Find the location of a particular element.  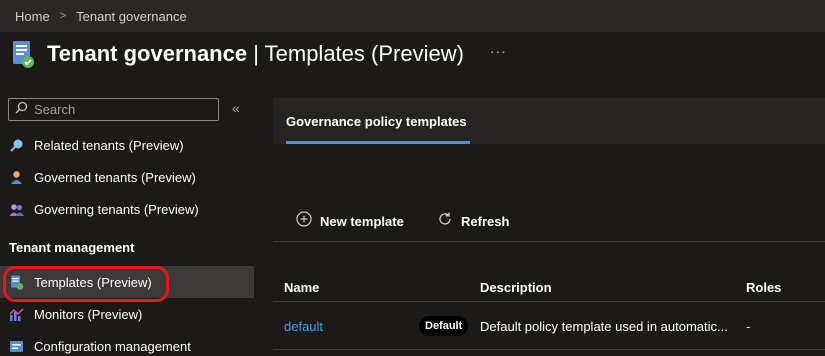

page-title: Tenant governance | Templates (Preview) is located at coordinates (255, 53).